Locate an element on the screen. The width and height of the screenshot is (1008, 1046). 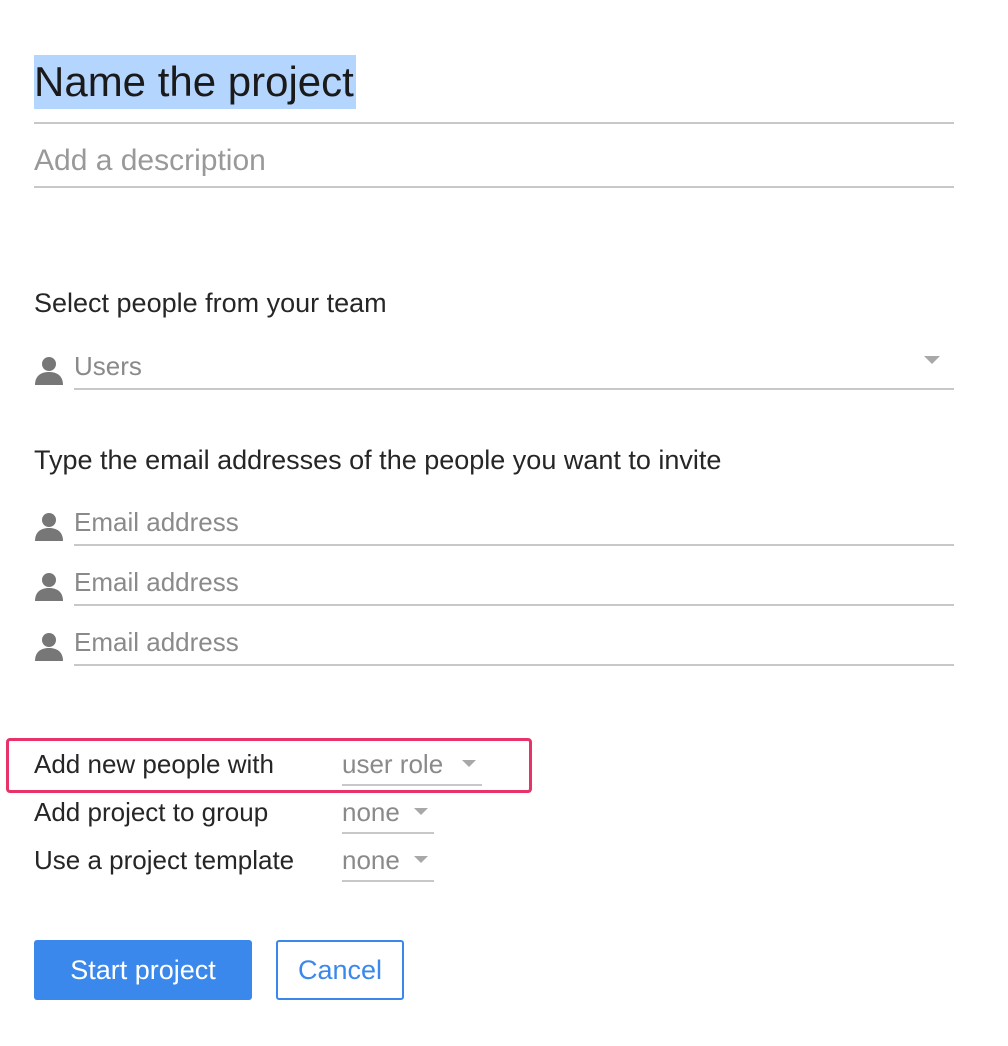
template-select: none is located at coordinates (388, 862).